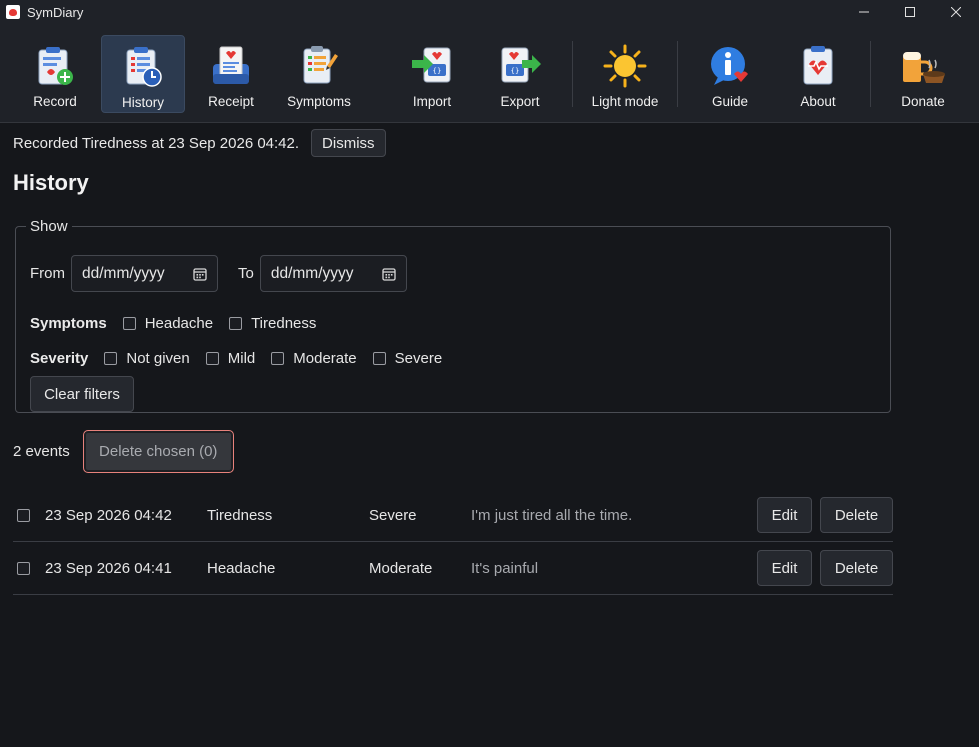 The image size is (979, 747). I want to click on from-date-input: dd/mm/yyyy, so click(144, 273).